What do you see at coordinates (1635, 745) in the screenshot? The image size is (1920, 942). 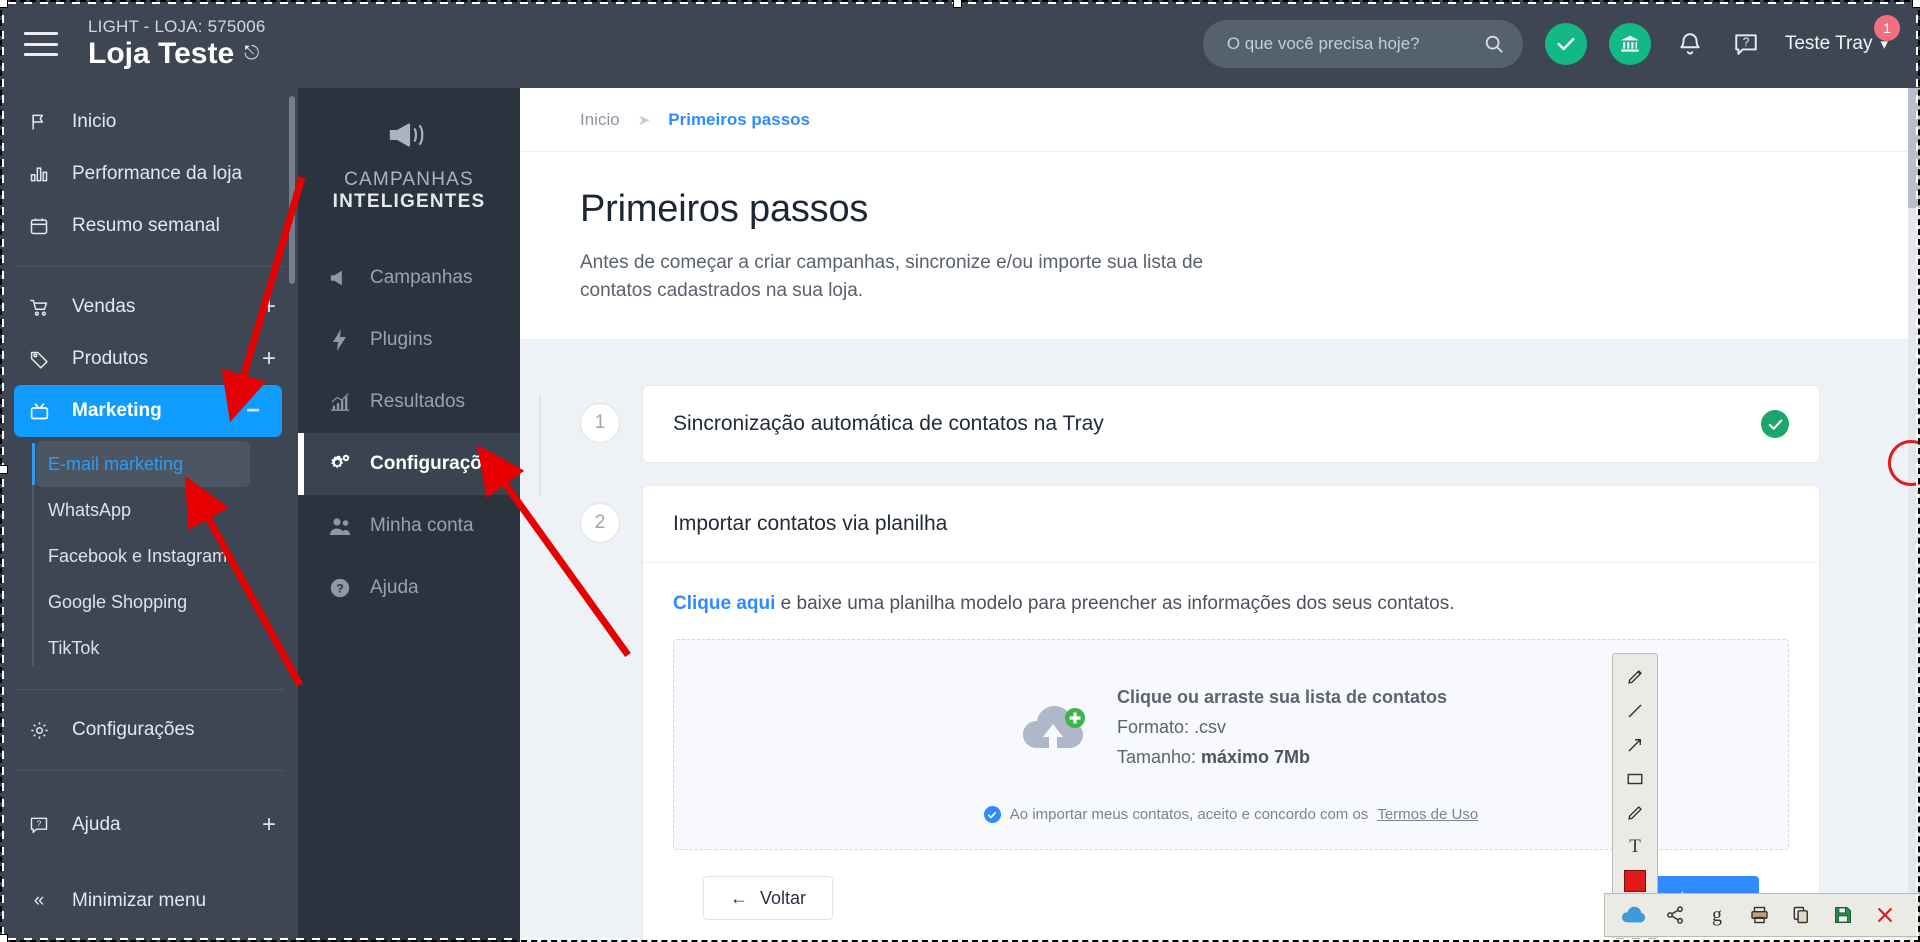 I see `arrow-icon` at bounding box center [1635, 745].